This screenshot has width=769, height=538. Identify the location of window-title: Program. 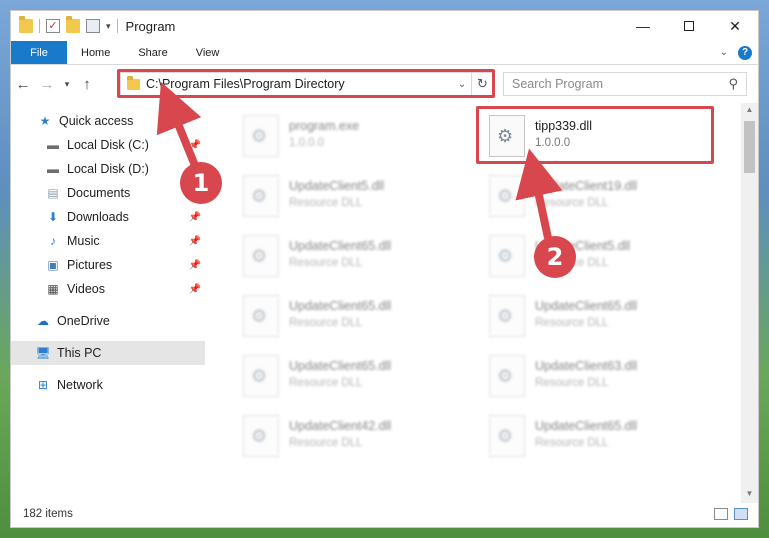
(150, 26).